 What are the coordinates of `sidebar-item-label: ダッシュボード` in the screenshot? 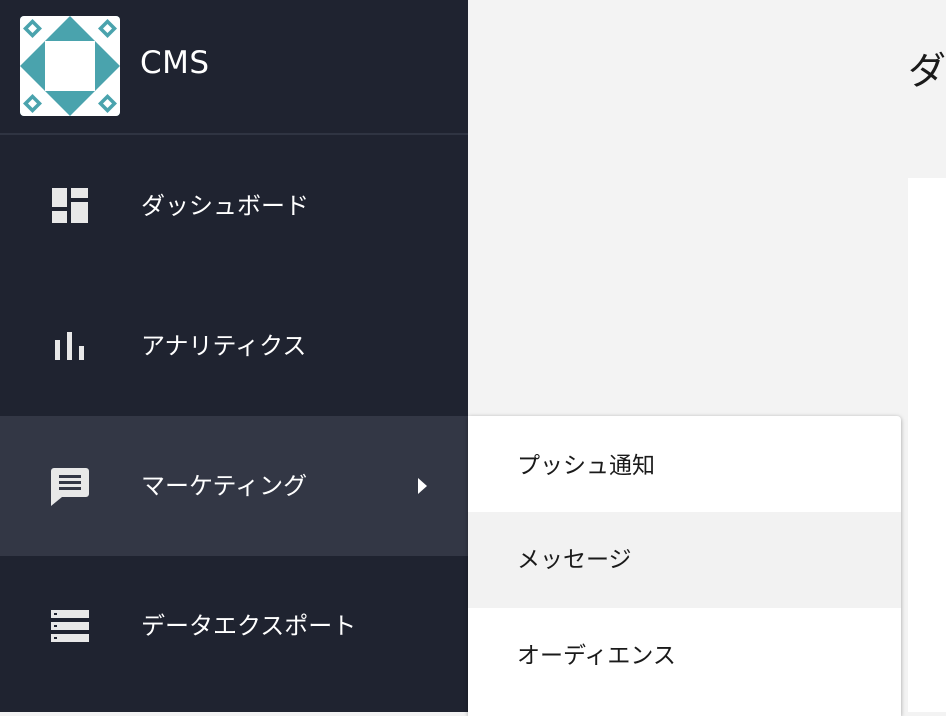 It's located at (225, 206).